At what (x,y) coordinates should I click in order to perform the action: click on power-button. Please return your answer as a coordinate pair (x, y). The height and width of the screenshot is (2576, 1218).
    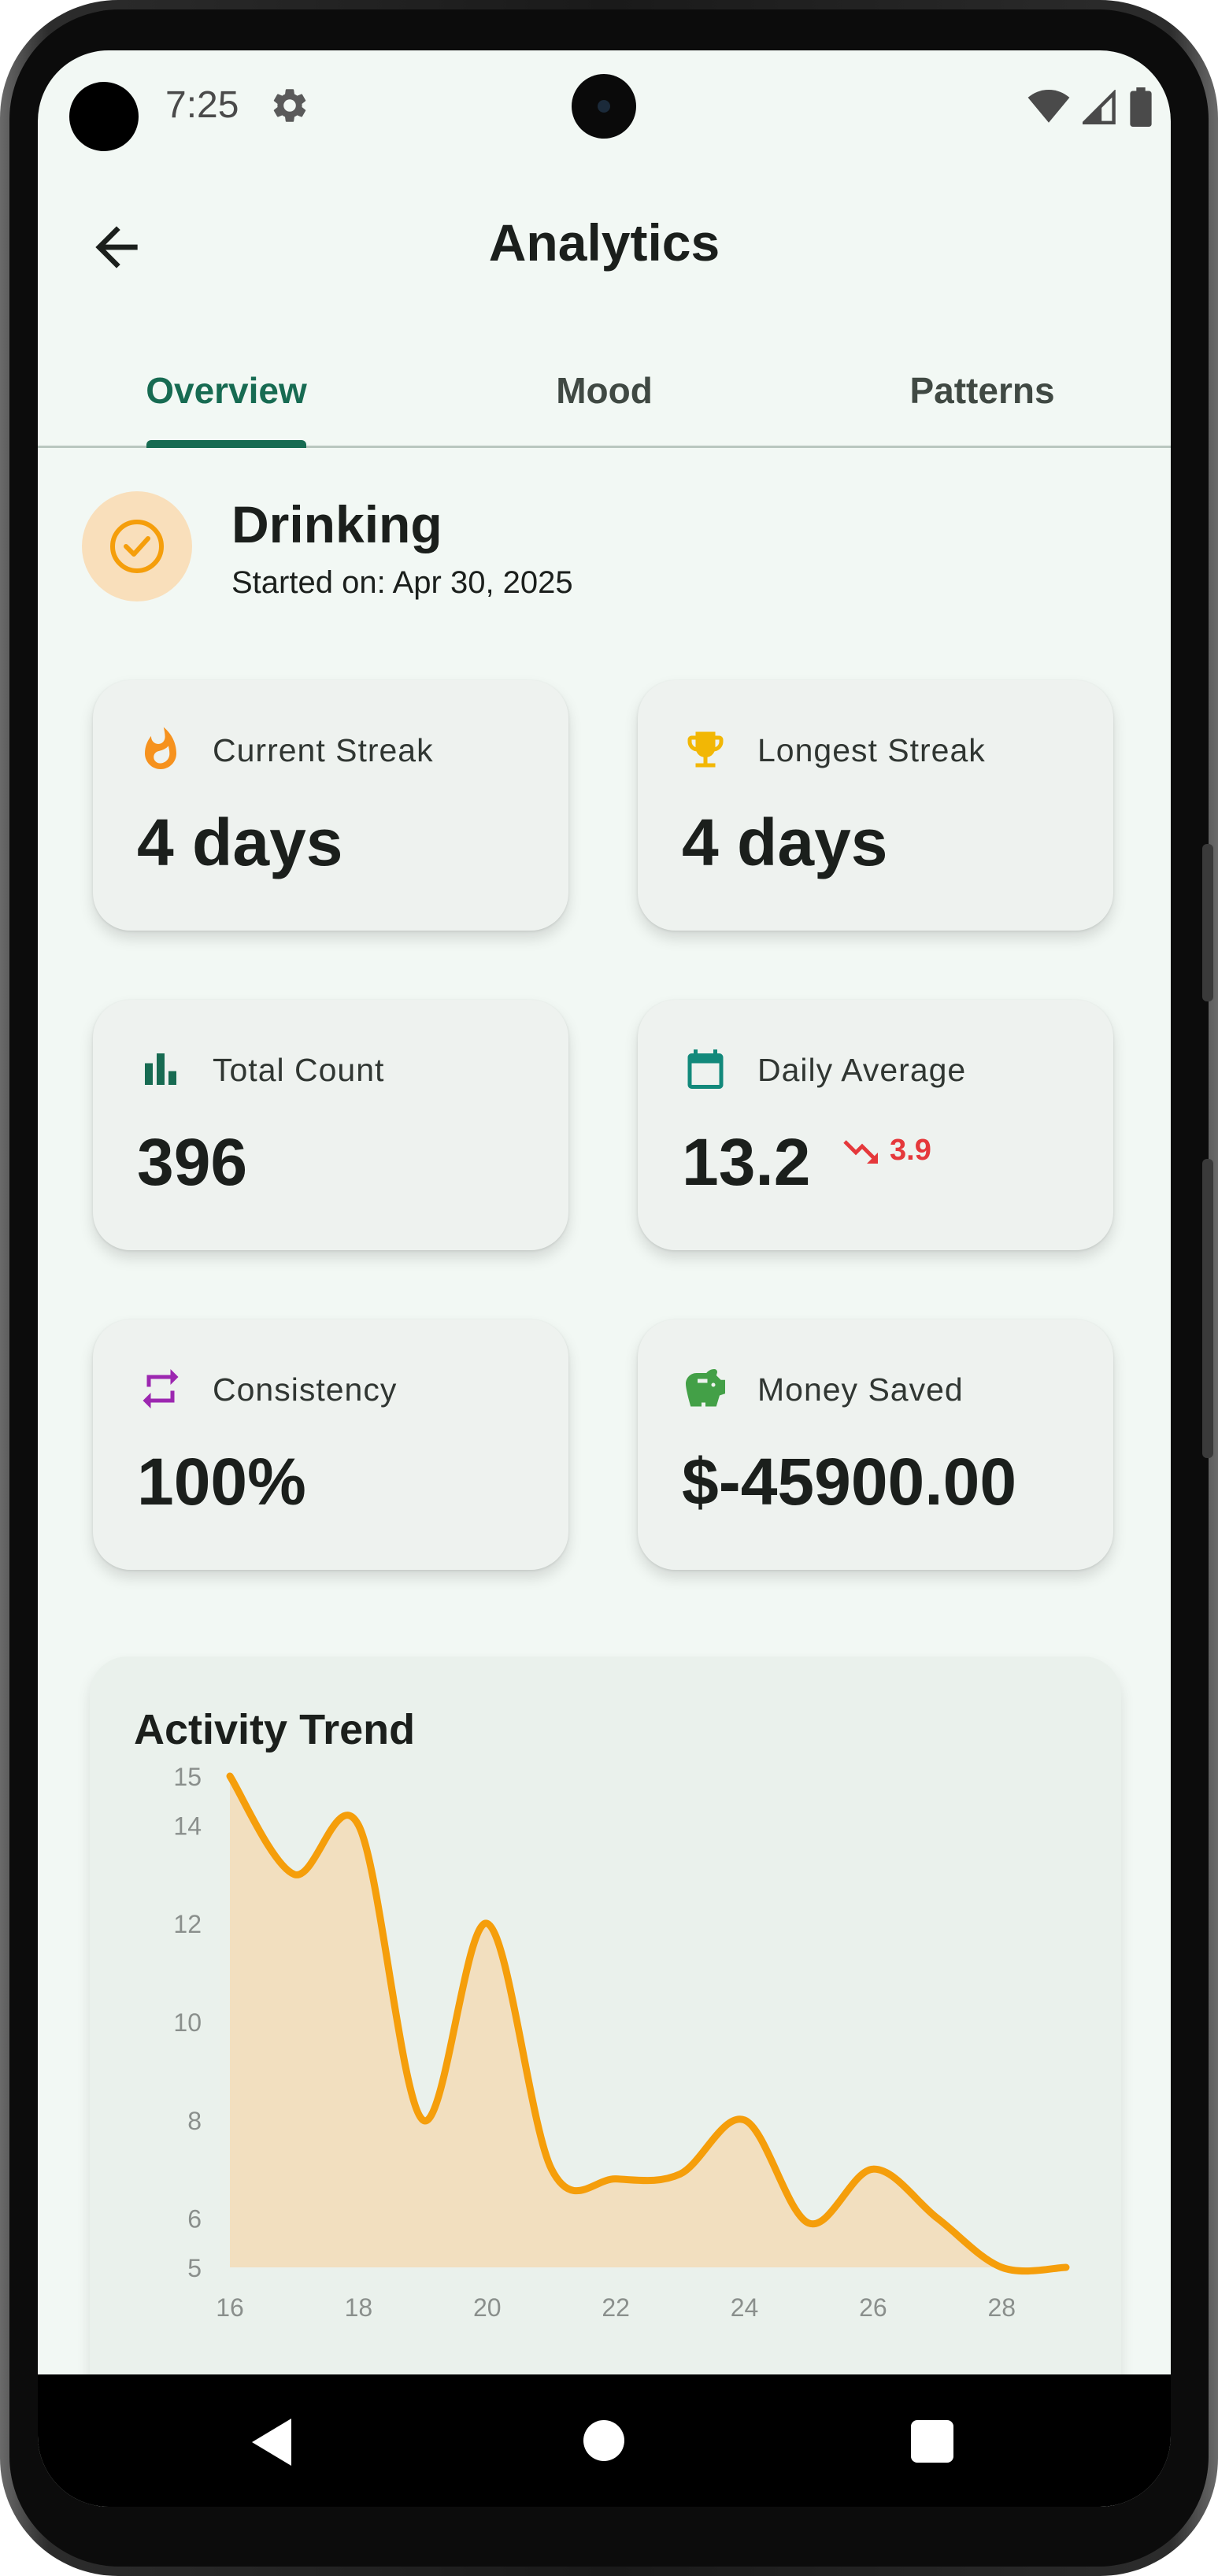
    Looking at the image, I should click on (1207, 1308).